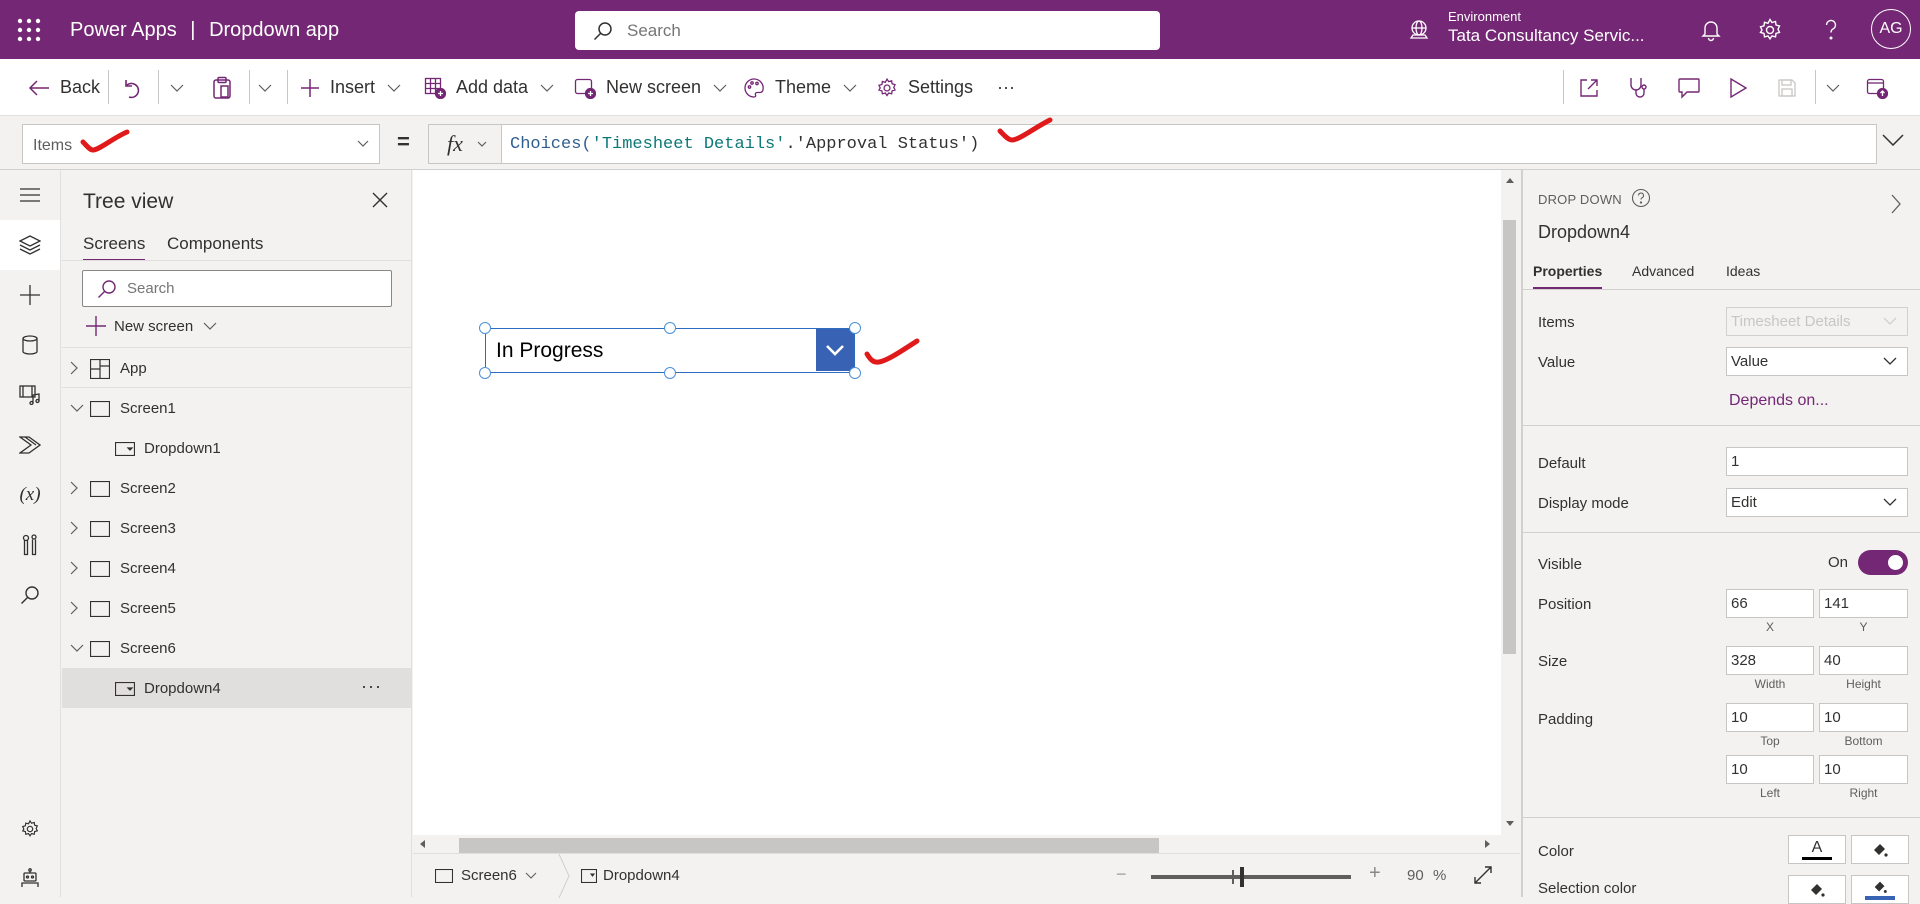  I want to click on paste-button, so click(222, 87).